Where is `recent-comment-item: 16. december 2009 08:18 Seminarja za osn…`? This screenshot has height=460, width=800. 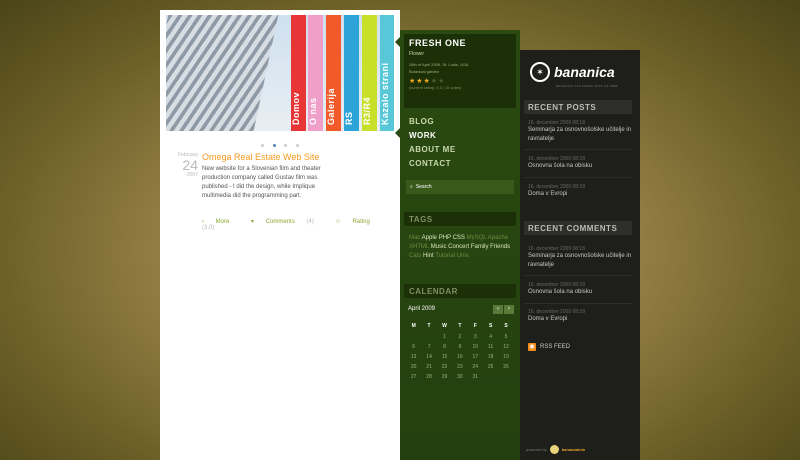 recent-comment-item: 16. december 2009 08:18 Seminarja za osn… is located at coordinates (580, 258).